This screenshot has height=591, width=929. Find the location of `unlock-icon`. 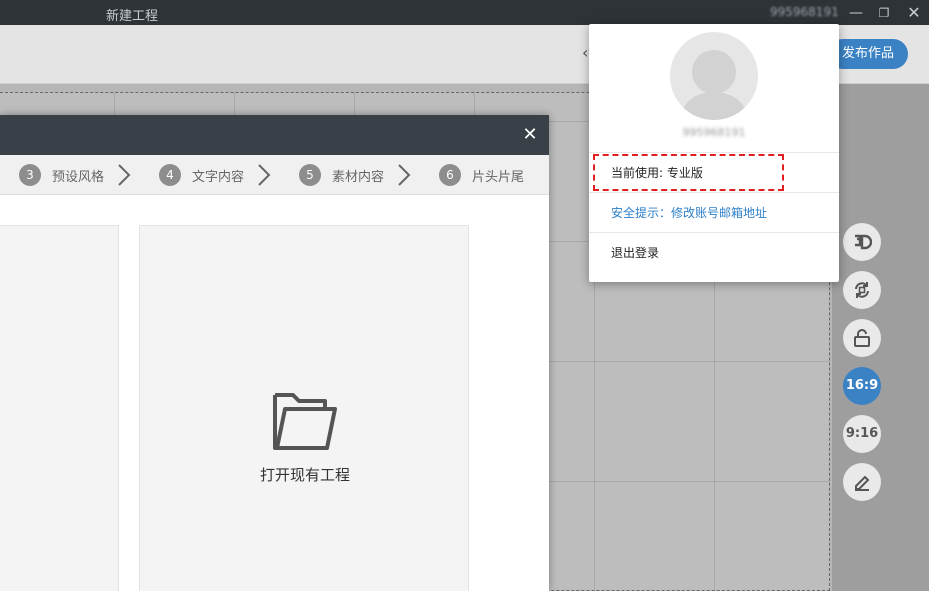

unlock-icon is located at coordinates (862, 338).